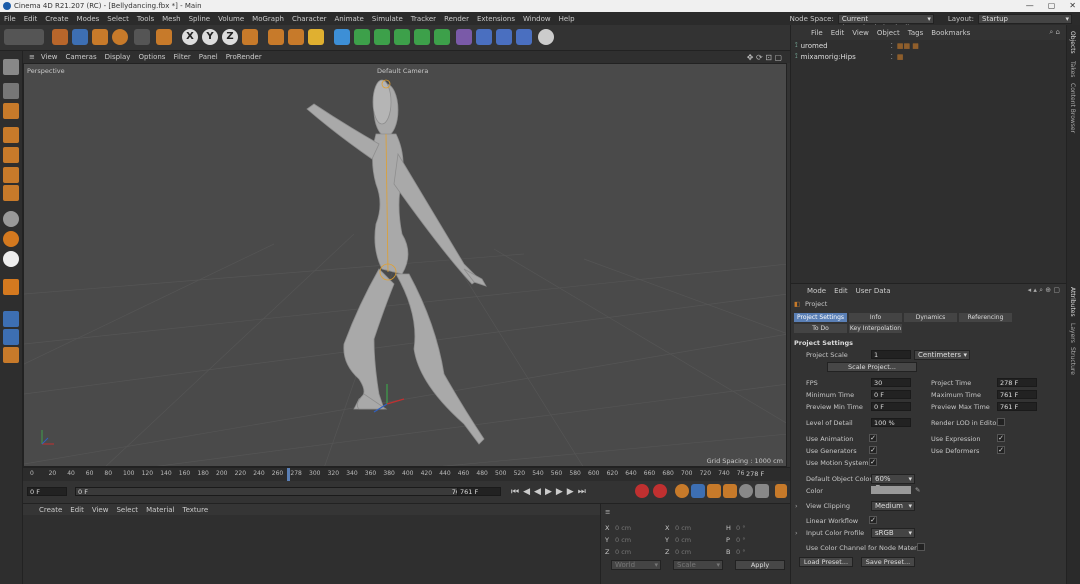 This screenshot has height=584, width=1080. Describe the element at coordinates (746, 491) in the screenshot. I see `key-param-icon` at that location.